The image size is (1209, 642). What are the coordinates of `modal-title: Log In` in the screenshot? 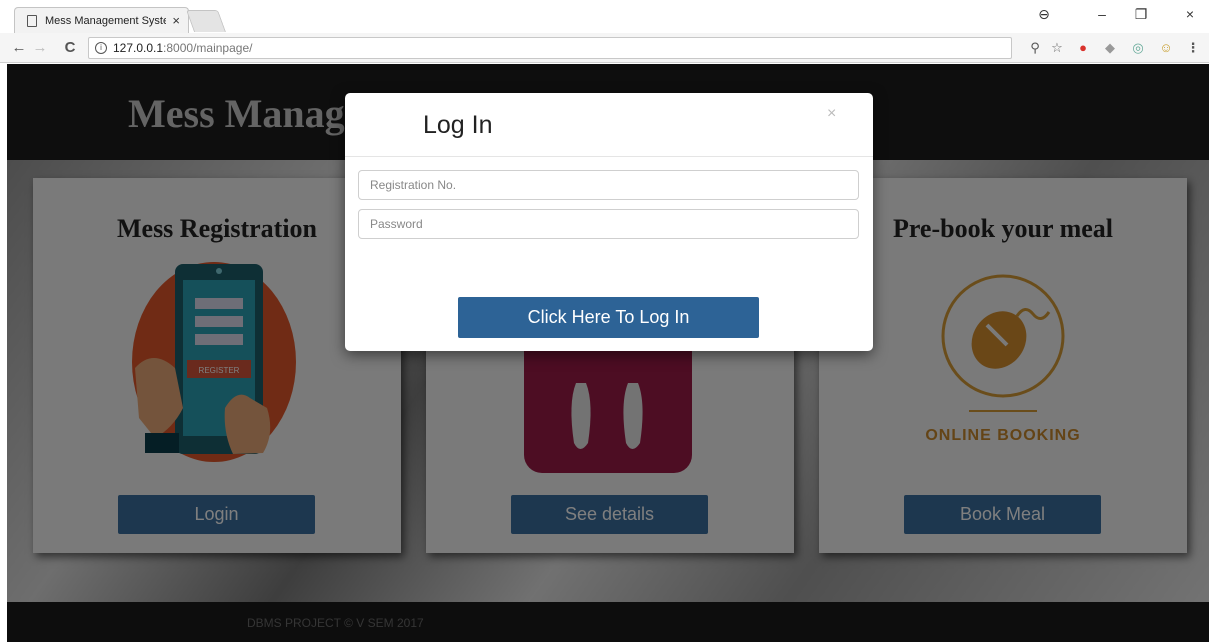 It's located at (458, 125).